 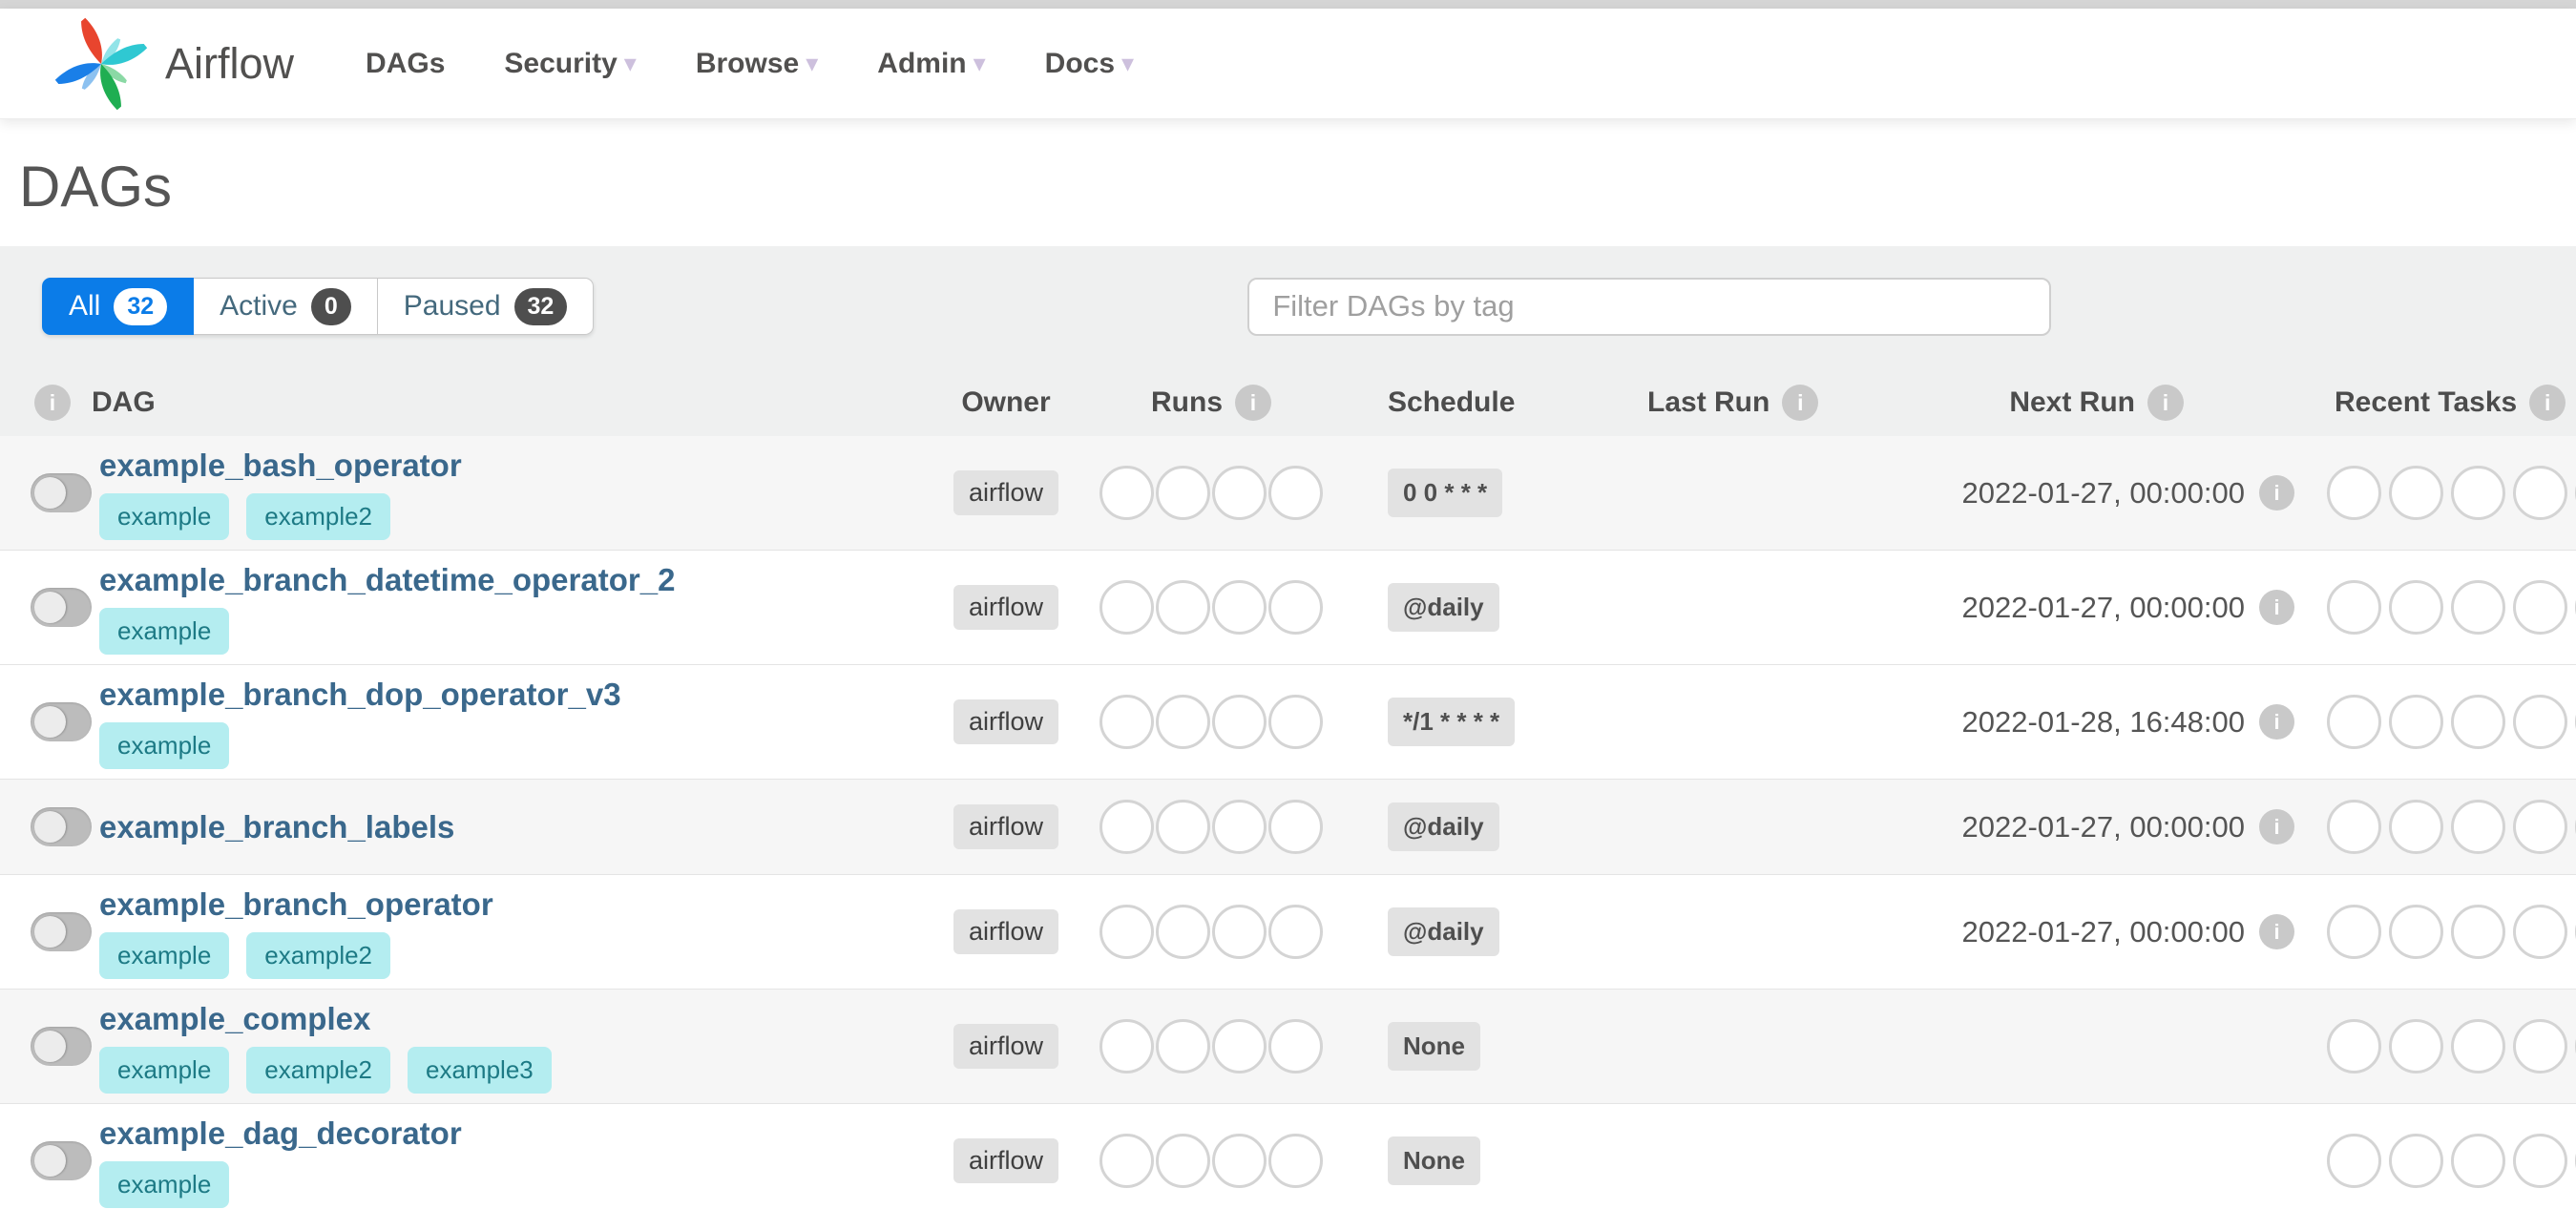 I want to click on nav-item-dags: DAGs, so click(x=405, y=64).